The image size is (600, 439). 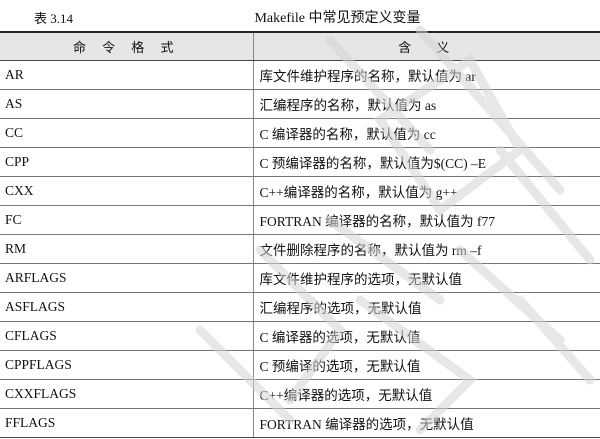 What do you see at coordinates (126, 336) in the screenshot?
I see `variable-name-cell: CFLAGS` at bounding box center [126, 336].